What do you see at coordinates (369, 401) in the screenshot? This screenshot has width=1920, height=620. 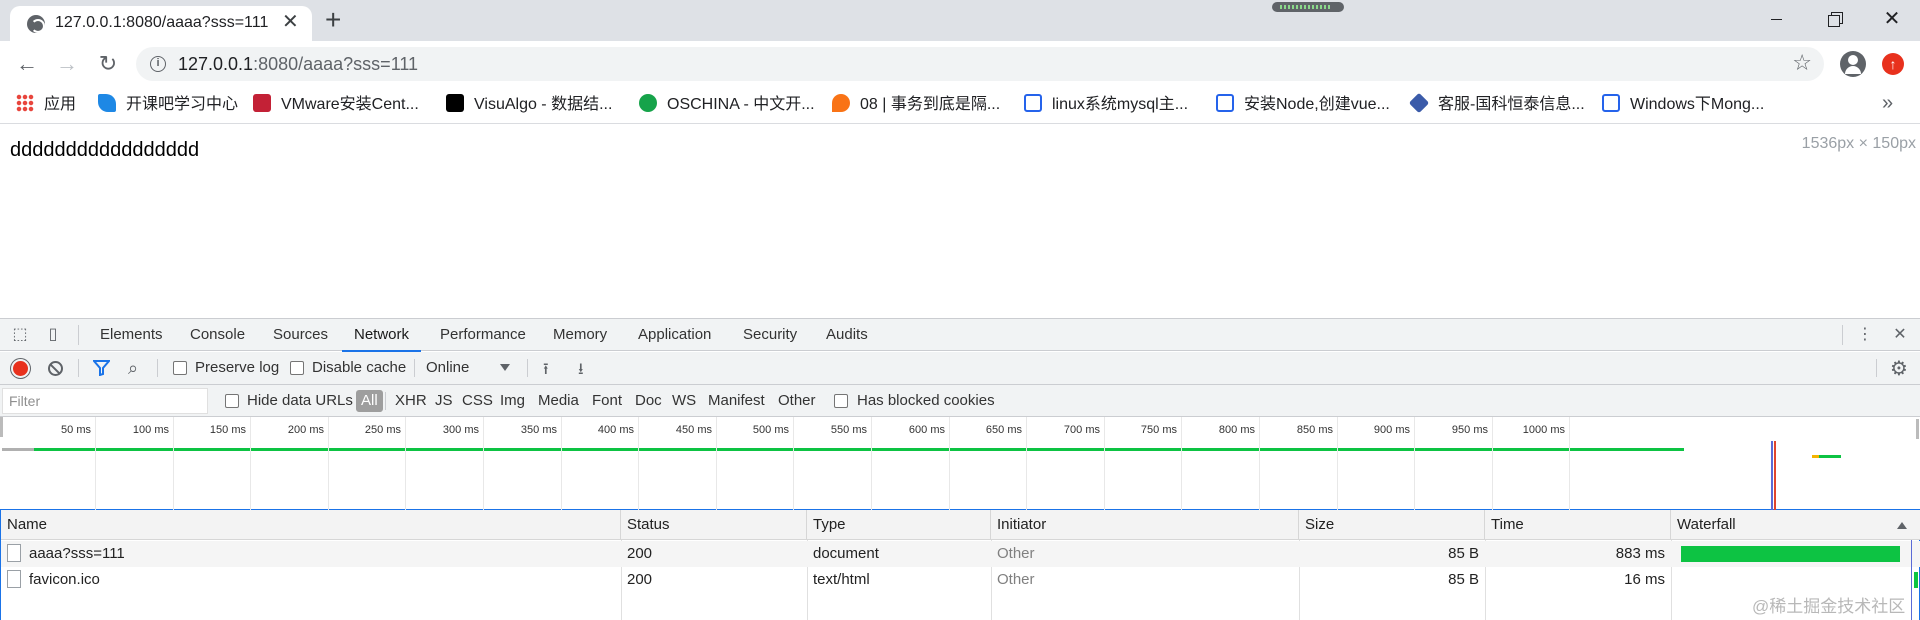 I see `type-filter-all: All` at bounding box center [369, 401].